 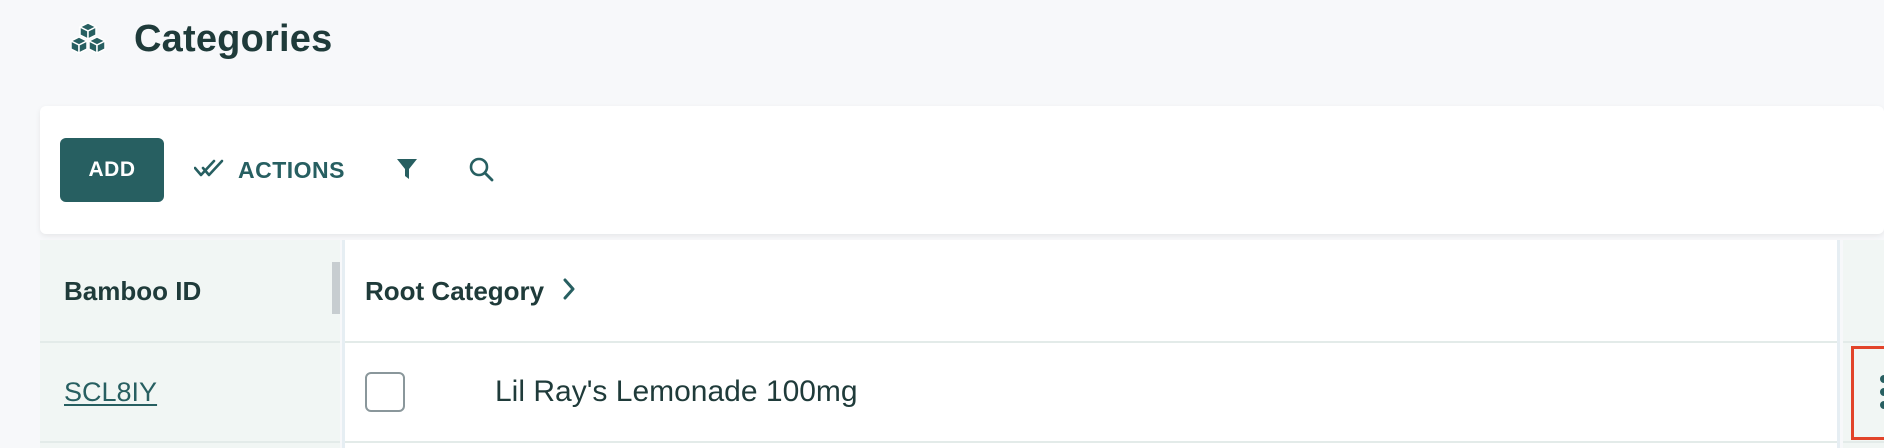 What do you see at coordinates (112, 170) in the screenshot?
I see `add-button: ADD` at bounding box center [112, 170].